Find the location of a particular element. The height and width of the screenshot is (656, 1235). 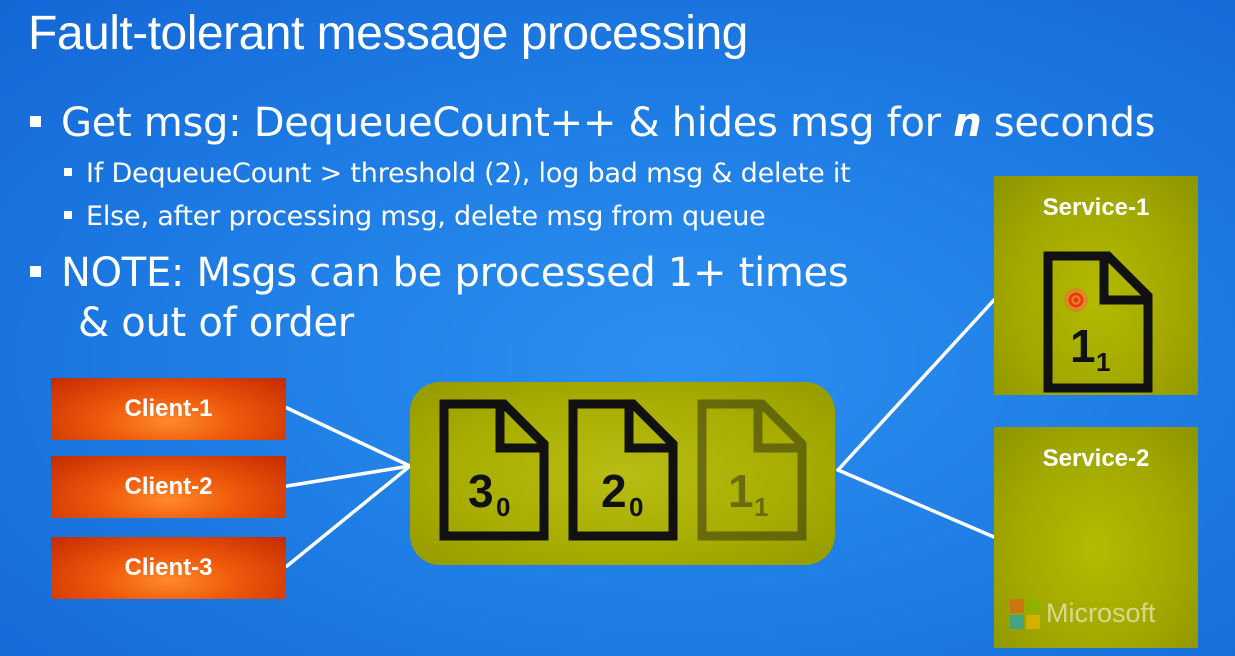

service-1-label: Service-1 is located at coordinates (1096, 207).